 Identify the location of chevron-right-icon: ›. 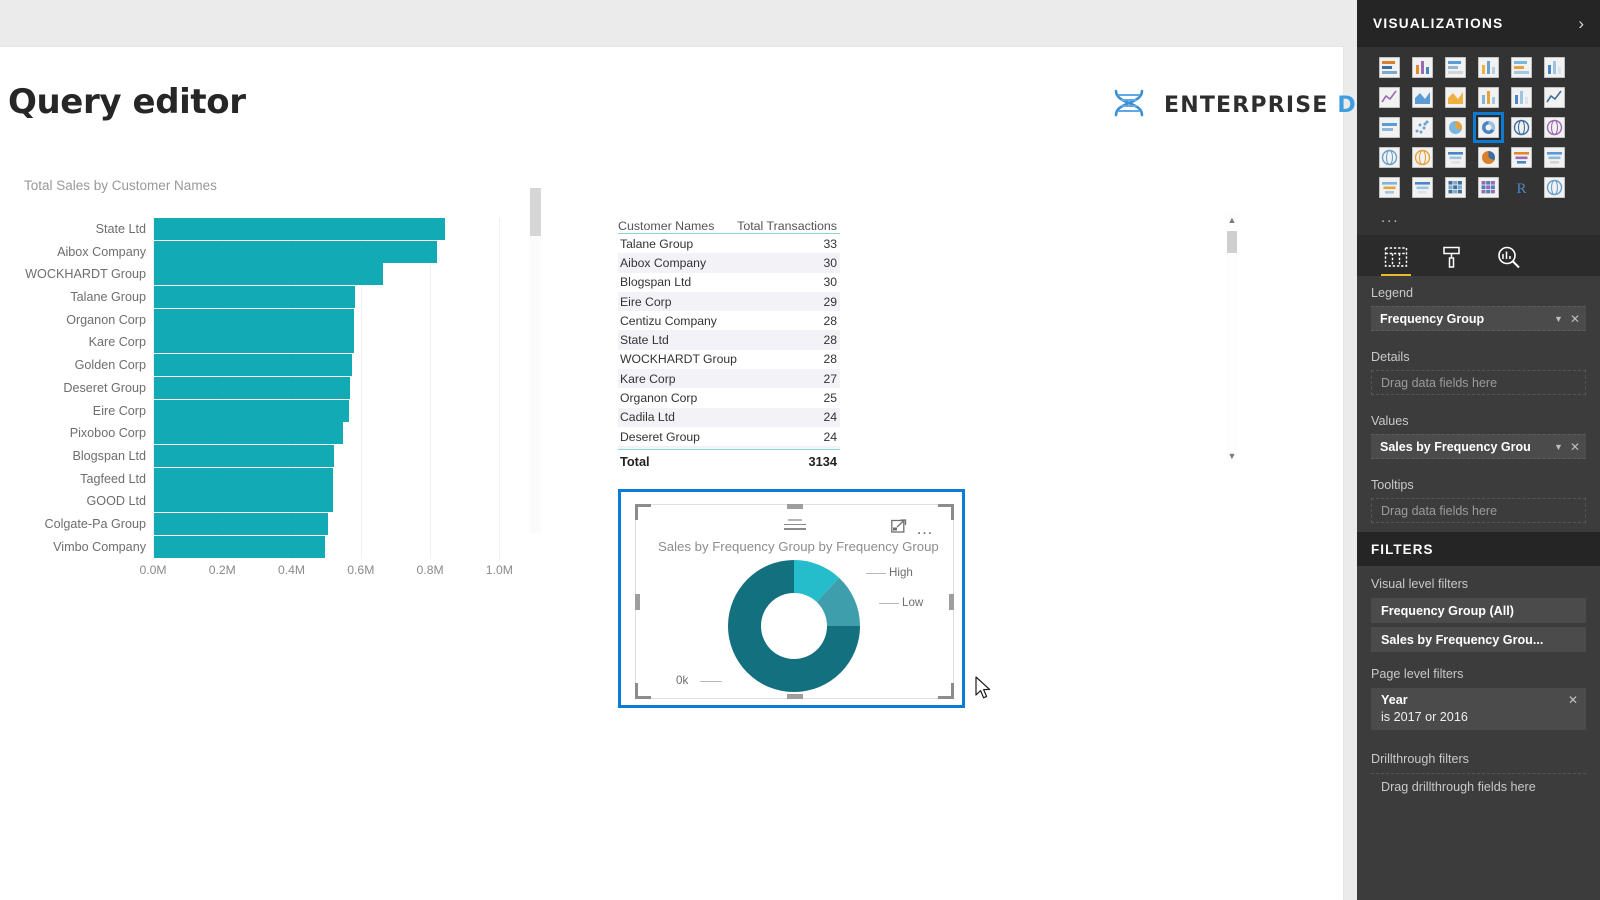
(1581, 24).